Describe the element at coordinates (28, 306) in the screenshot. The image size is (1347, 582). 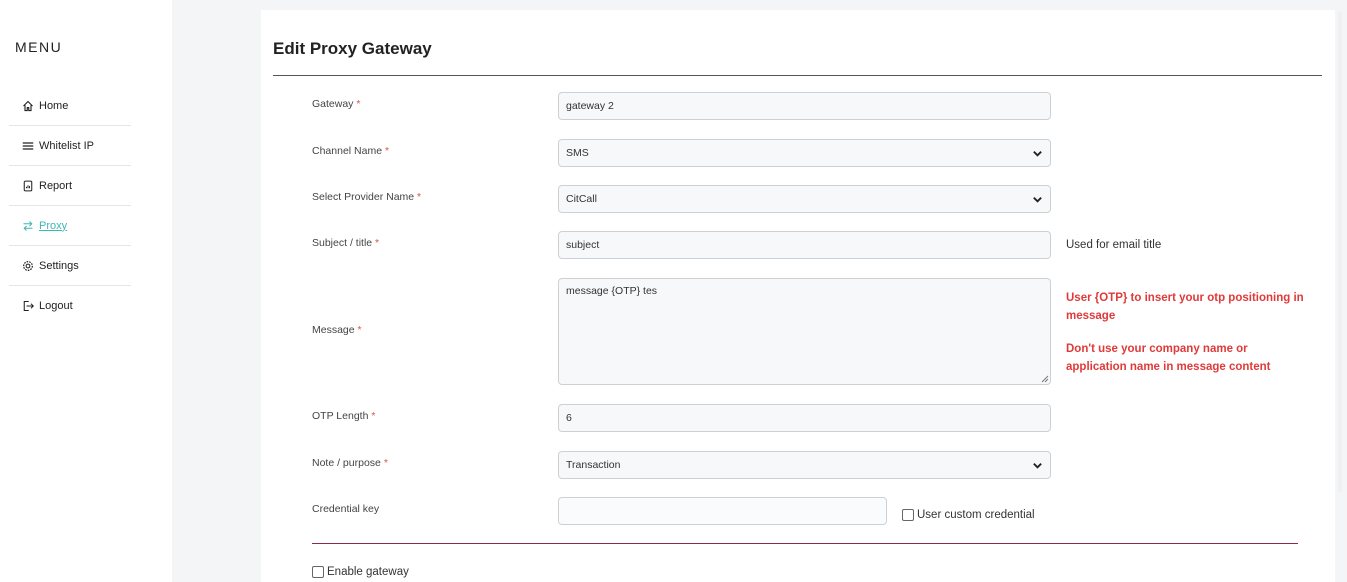
I see `logout-icon` at that location.